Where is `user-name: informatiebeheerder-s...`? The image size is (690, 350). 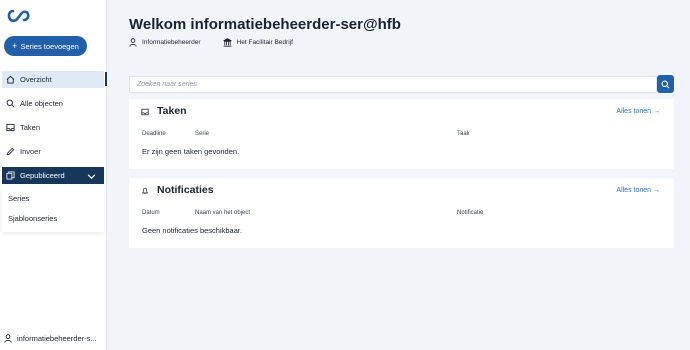 user-name: informatiebeheerder-s... is located at coordinates (57, 338).